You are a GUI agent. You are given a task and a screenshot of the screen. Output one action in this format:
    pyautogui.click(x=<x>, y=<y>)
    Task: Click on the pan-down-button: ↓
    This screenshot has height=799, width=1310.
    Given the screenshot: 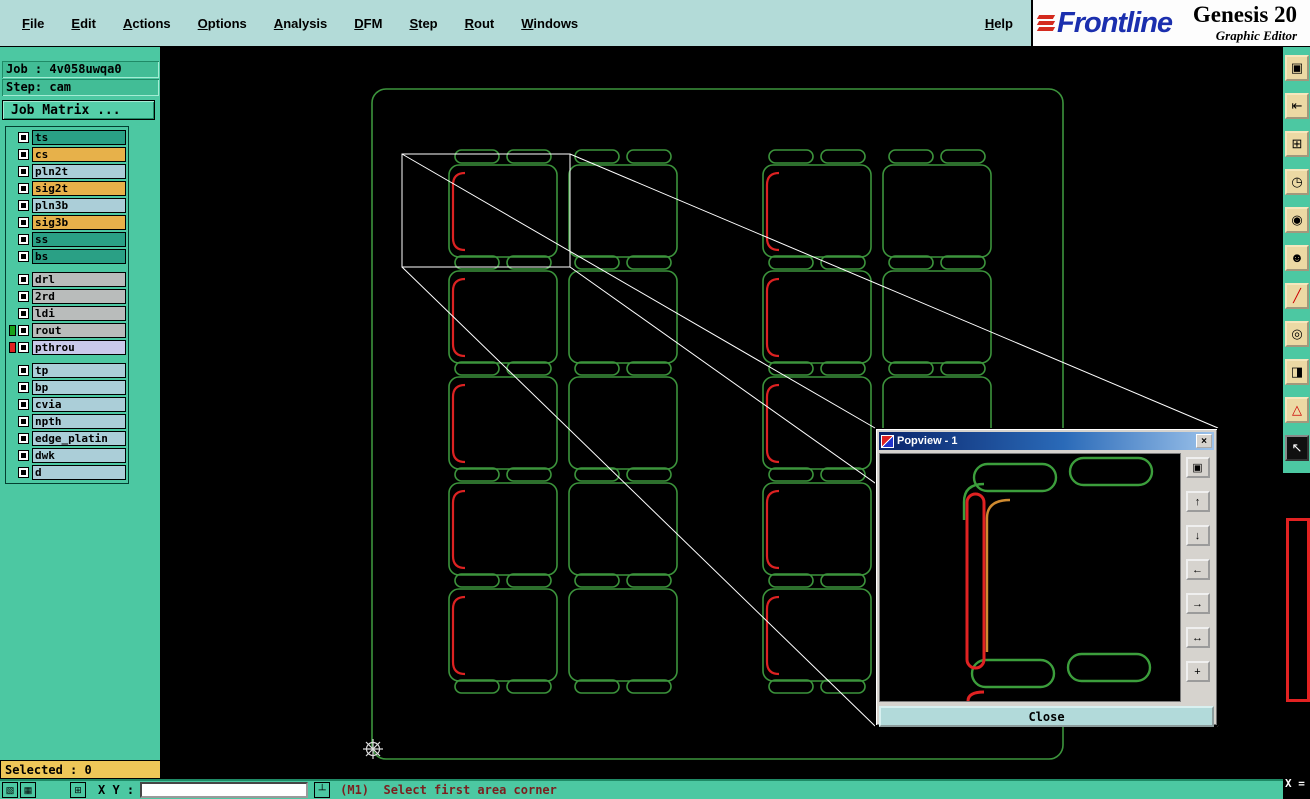 What is the action you would take?
    pyautogui.click(x=1197, y=535)
    